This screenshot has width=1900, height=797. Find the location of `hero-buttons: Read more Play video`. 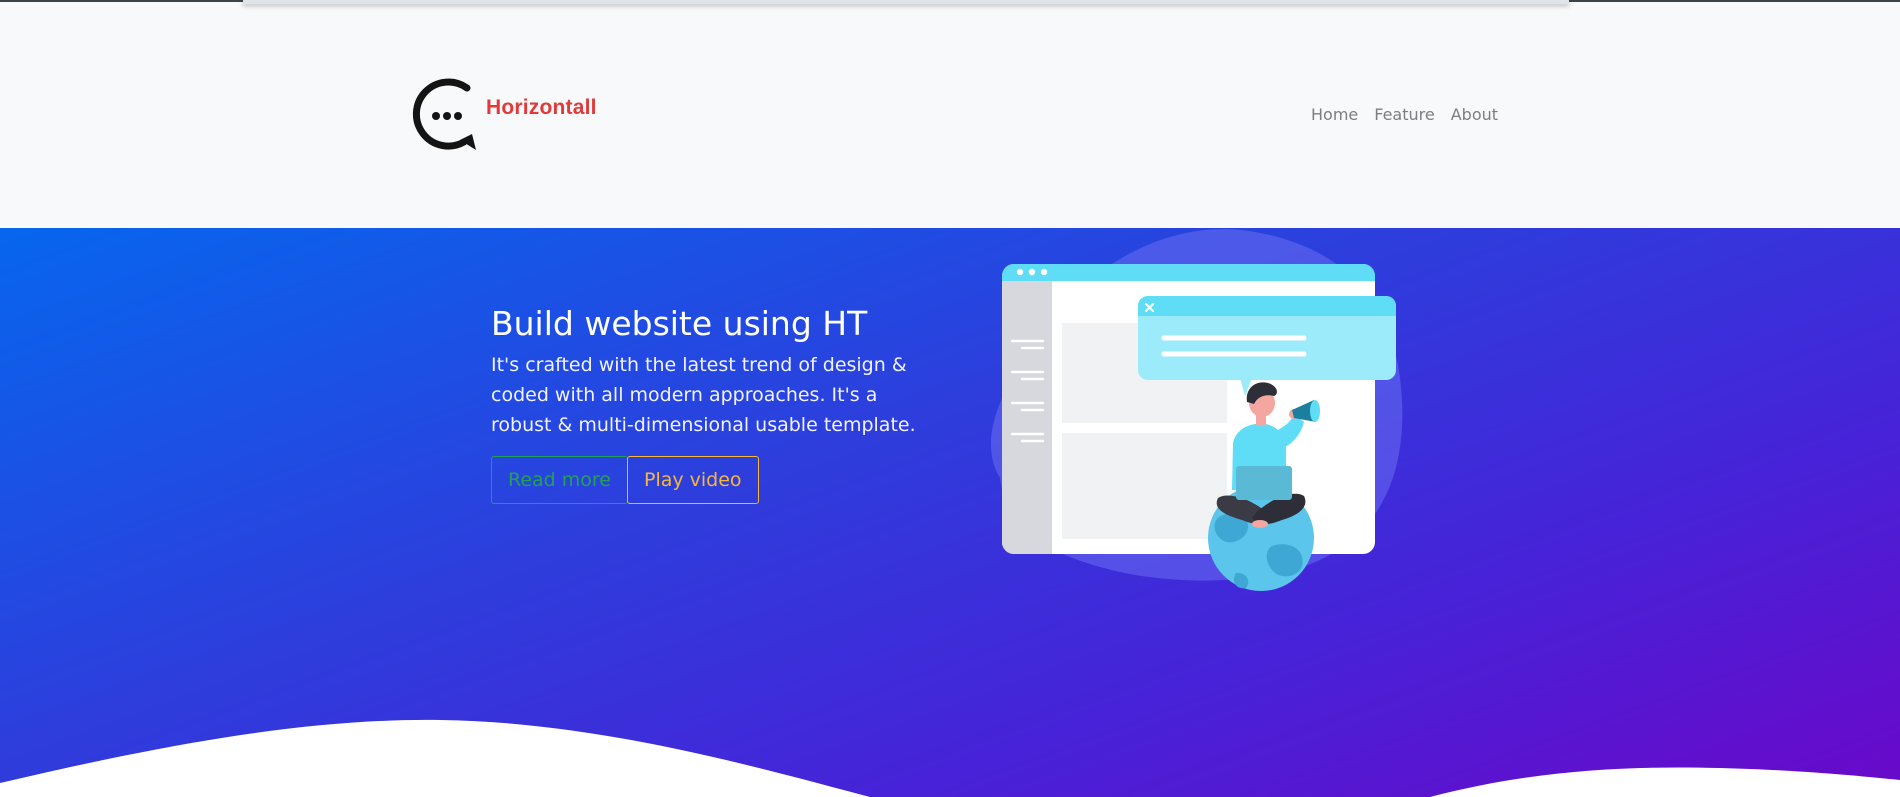

hero-buttons: Read more Play video is located at coordinates (716, 480).